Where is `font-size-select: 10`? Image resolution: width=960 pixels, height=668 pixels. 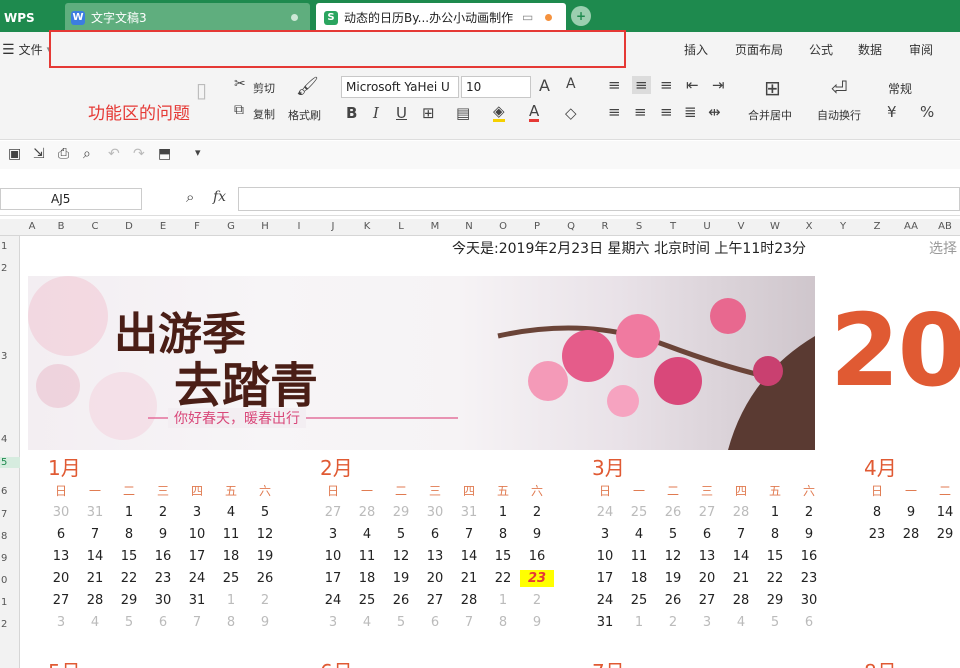 font-size-select: 10 is located at coordinates (496, 87).